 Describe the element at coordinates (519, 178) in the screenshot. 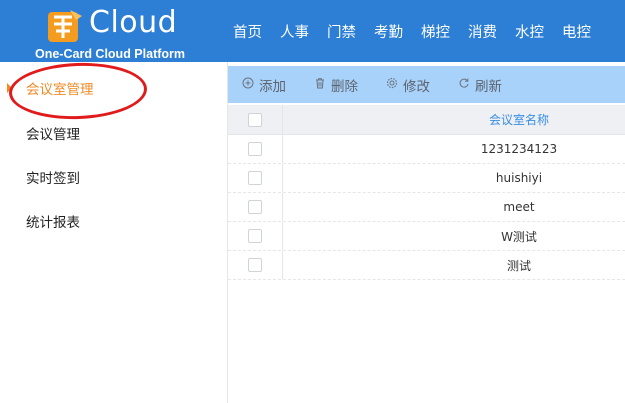

I see `room-name-cell: huishiyi` at that location.